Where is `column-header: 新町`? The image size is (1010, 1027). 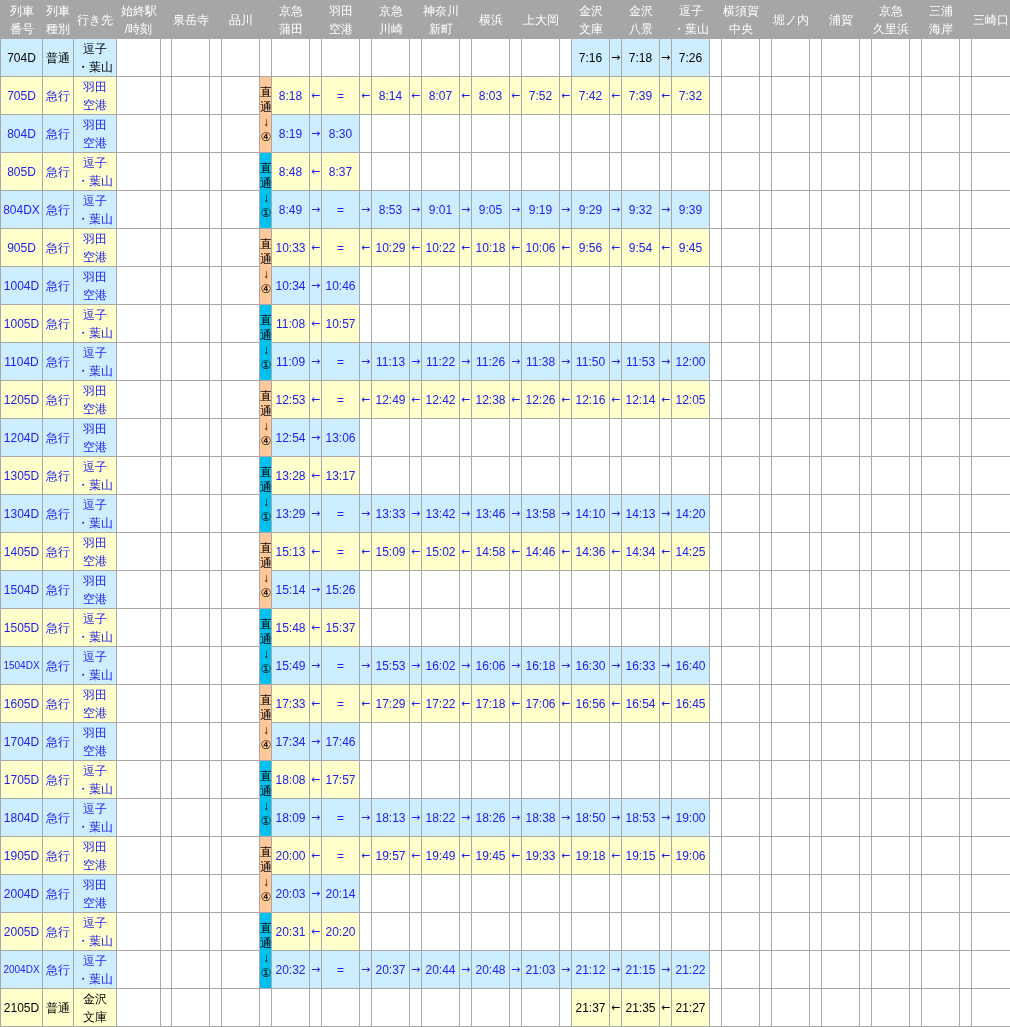 column-header: 新町 is located at coordinates (440, 29).